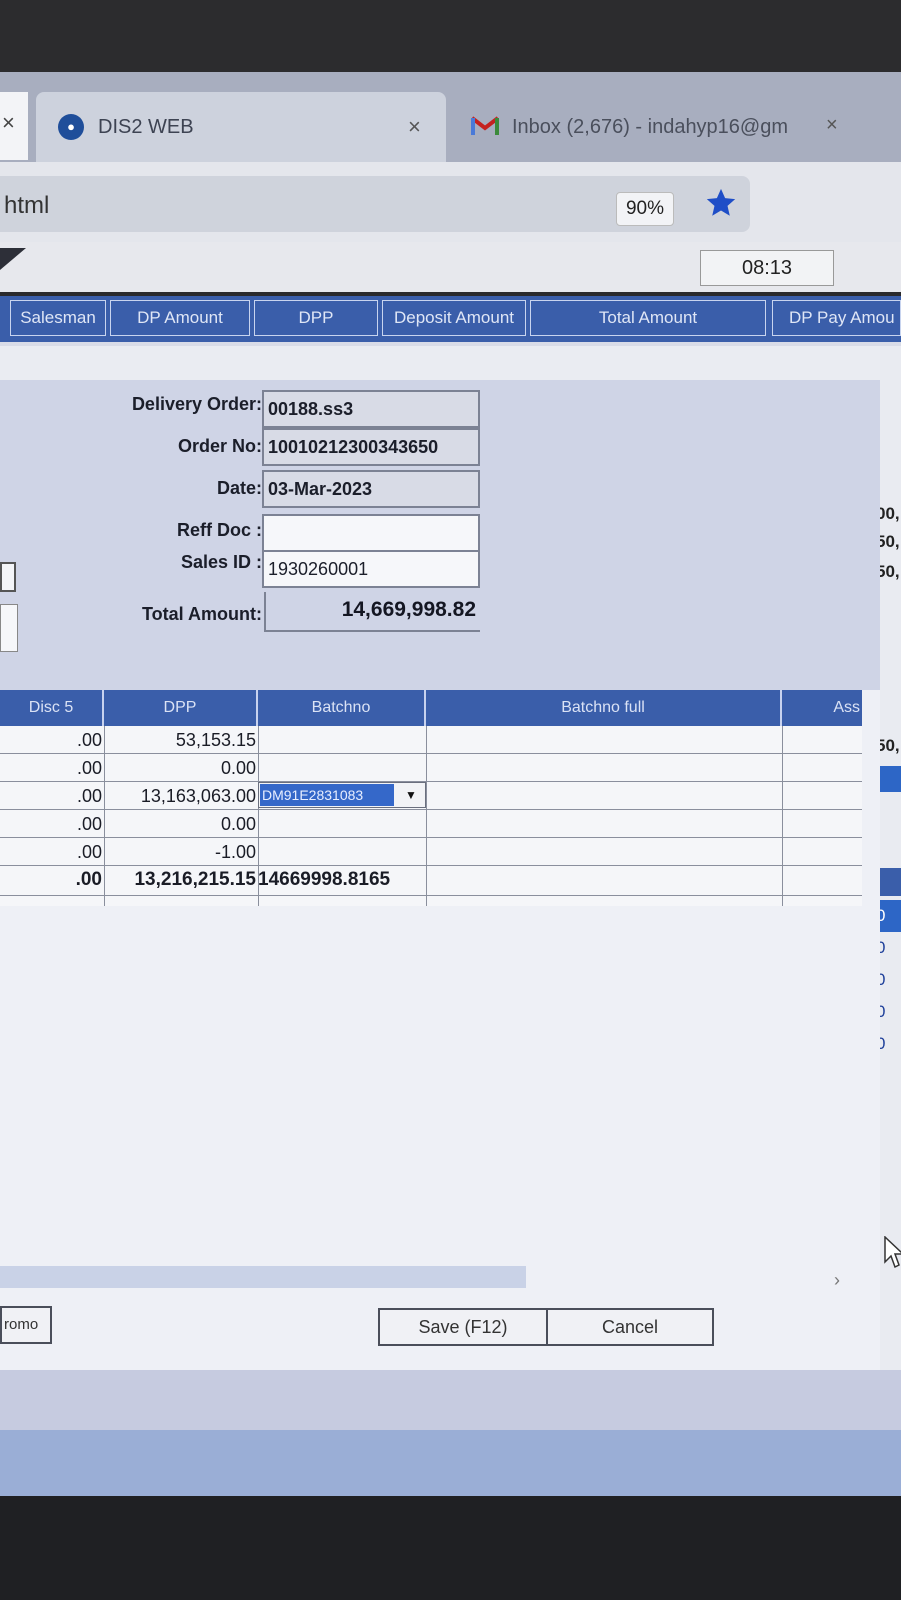 This screenshot has height=1600, width=901. I want to click on dpp-cell: 53,153.15, so click(215, 740).